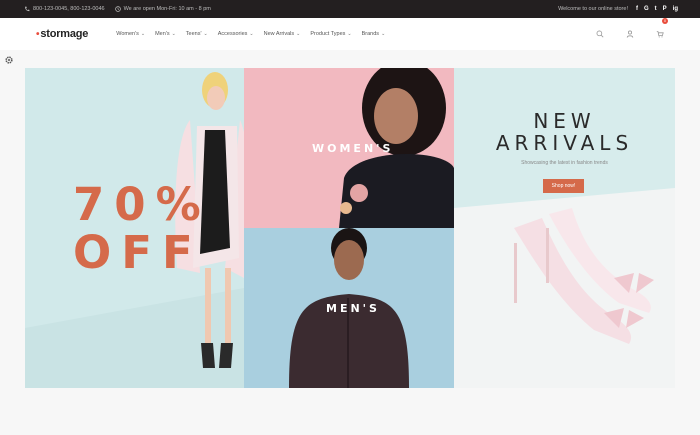  I want to click on nav-item-mens: Men's ⌄, so click(165, 34).